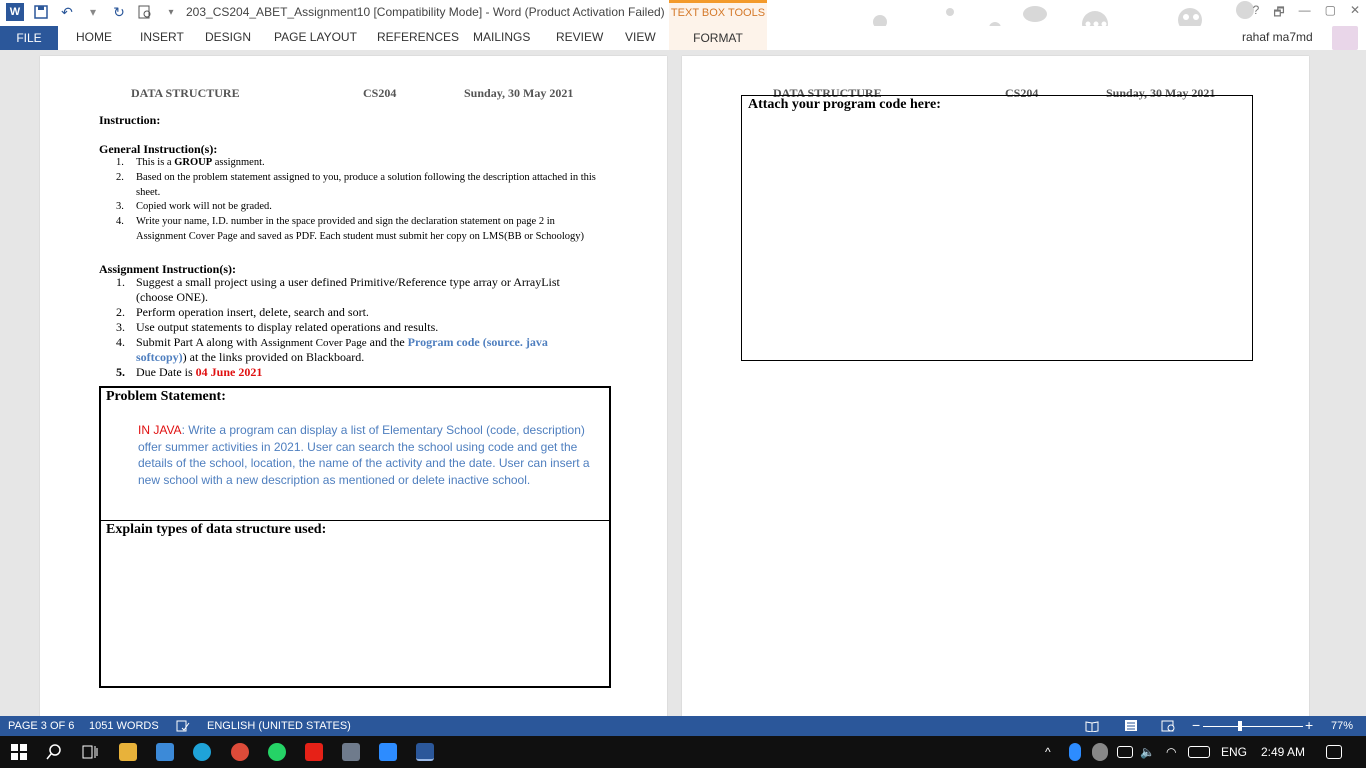 The image size is (1366, 768). Describe the element at coordinates (67, 12) in the screenshot. I see `undo-icon: ↶` at that location.